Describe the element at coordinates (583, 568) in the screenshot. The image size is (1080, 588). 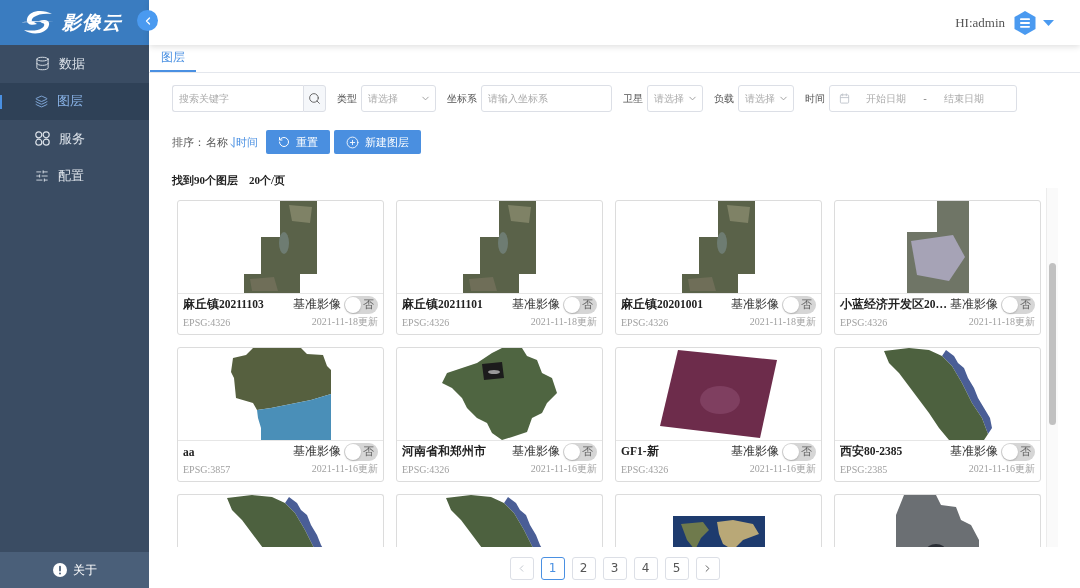
I see `page-button: 2` at that location.